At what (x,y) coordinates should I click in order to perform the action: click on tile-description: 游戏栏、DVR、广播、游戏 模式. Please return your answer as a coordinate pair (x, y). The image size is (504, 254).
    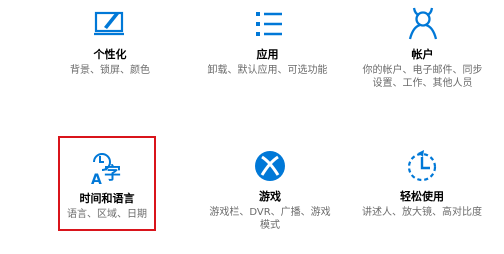
    Looking at the image, I should click on (270, 219).